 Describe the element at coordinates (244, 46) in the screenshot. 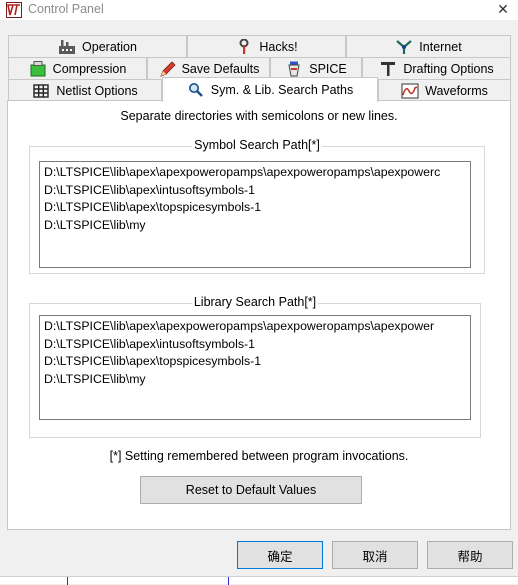

I see `wrench-icon` at that location.